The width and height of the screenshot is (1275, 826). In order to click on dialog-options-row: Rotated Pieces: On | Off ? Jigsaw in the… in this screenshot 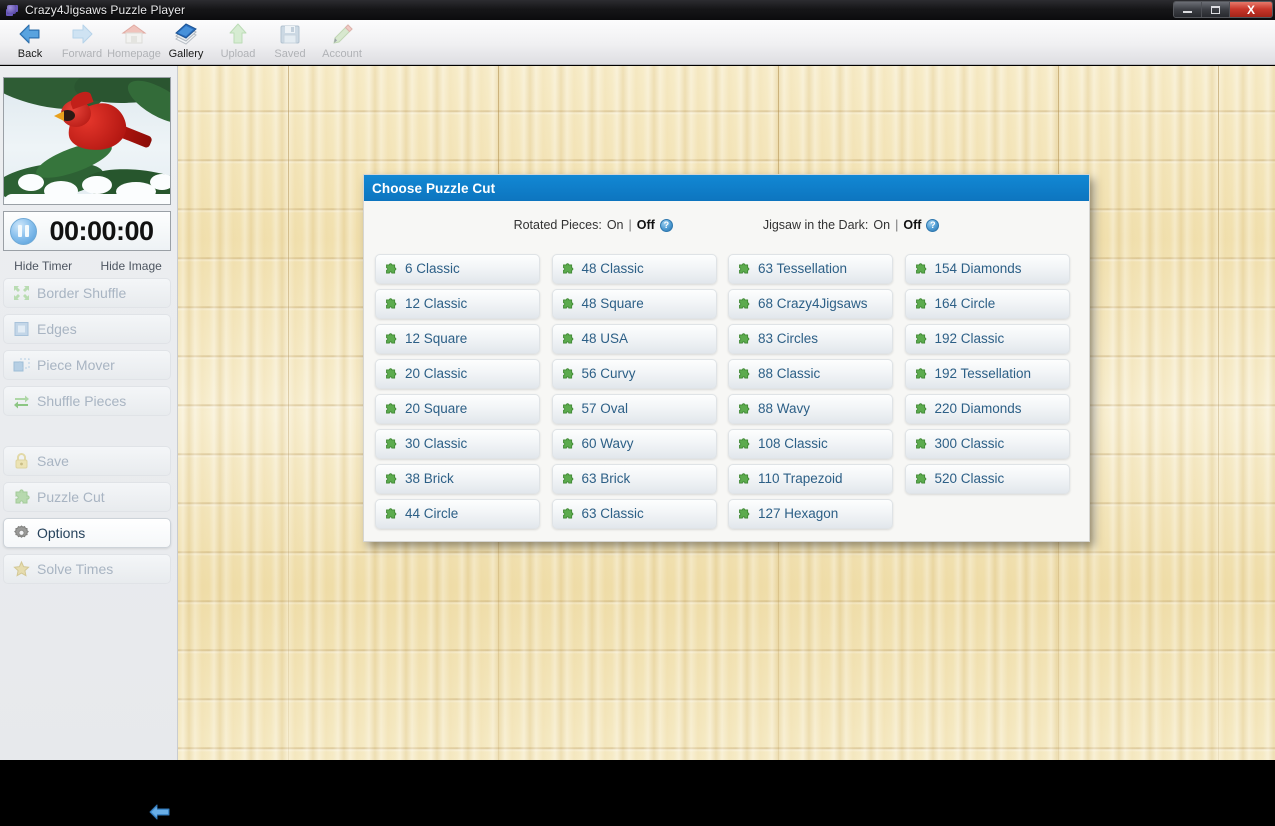, I will do `click(726, 225)`.